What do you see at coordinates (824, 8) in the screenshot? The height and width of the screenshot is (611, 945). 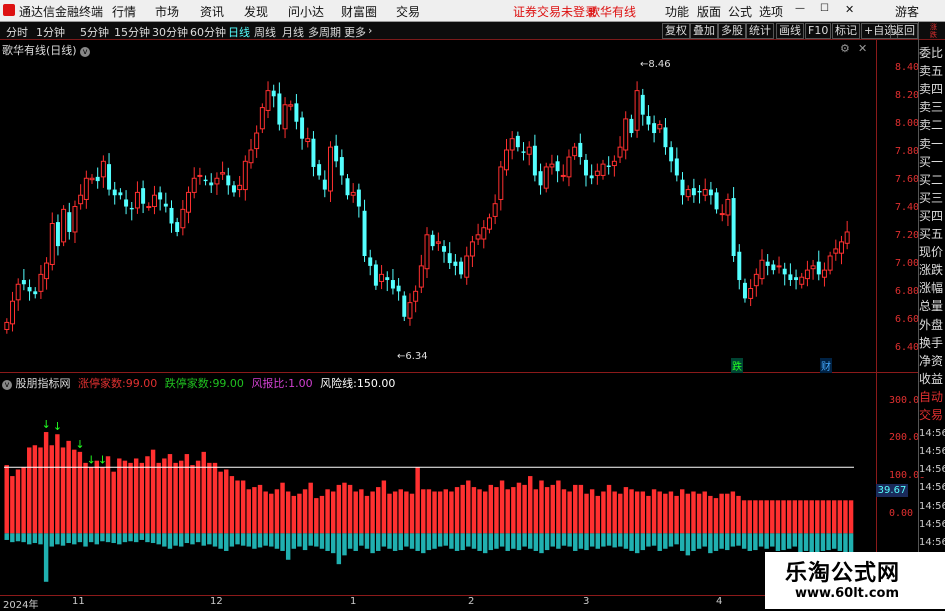 I see `maximize-button: ☐` at bounding box center [824, 8].